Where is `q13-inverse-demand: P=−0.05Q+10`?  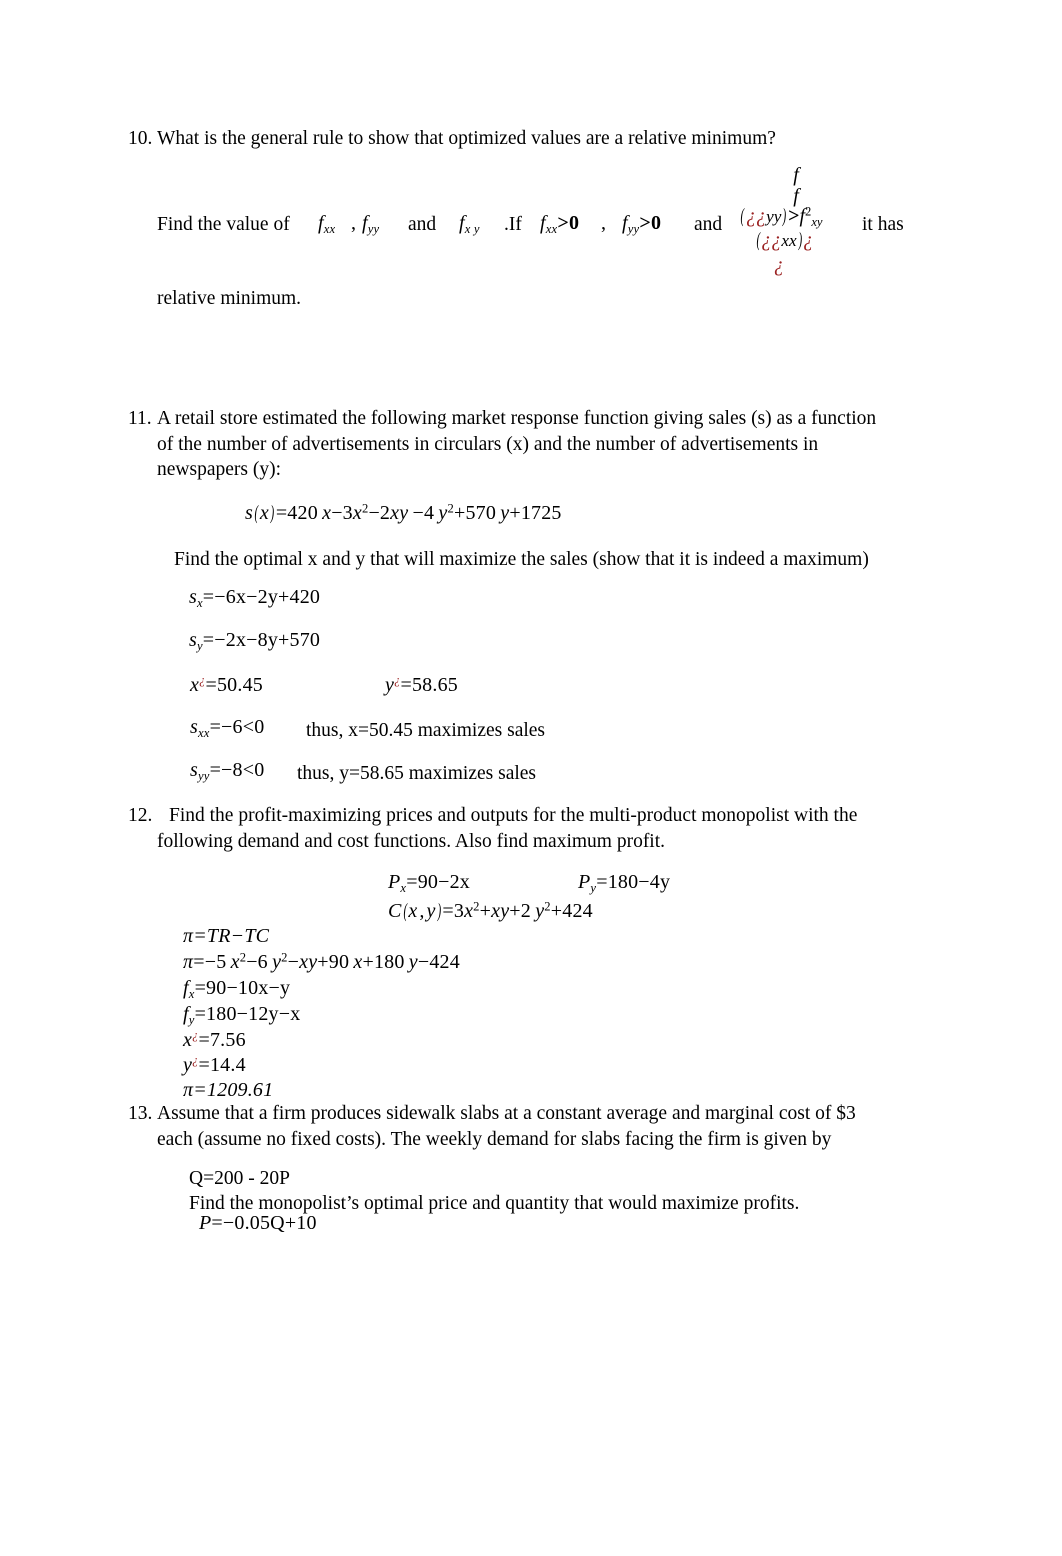 q13-inverse-demand: P=−0.05Q+10 is located at coordinates (258, 1223).